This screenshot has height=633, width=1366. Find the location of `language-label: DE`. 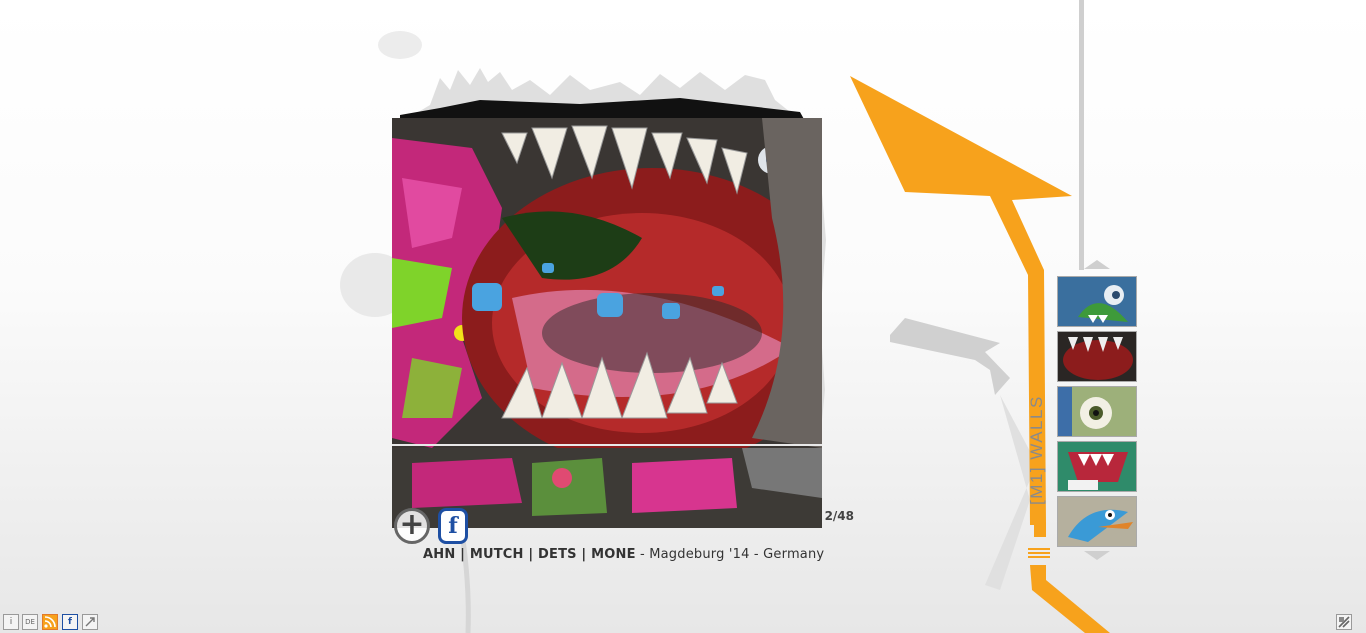

language-label: DE is located at coordinates (30, 622).